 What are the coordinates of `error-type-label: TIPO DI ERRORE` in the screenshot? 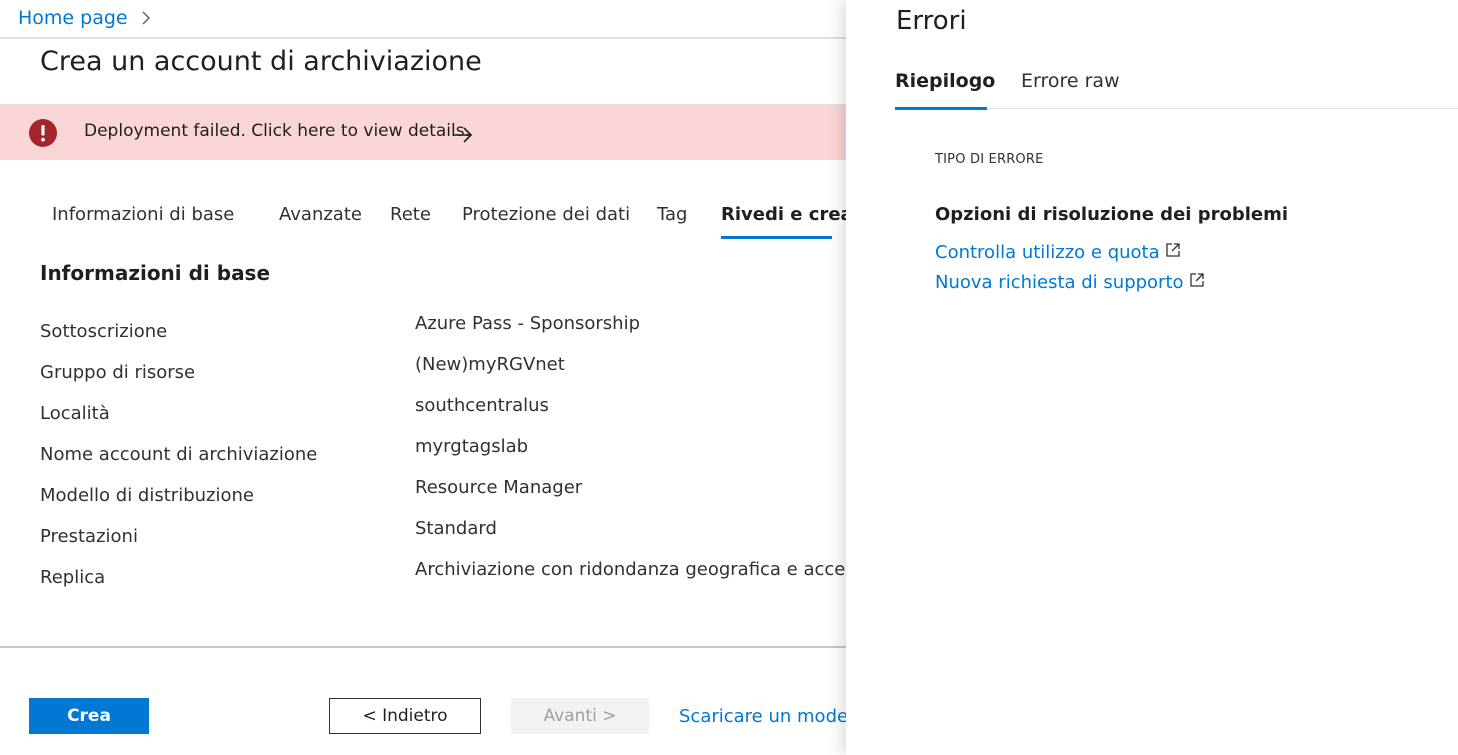 It's located at (989, 159).